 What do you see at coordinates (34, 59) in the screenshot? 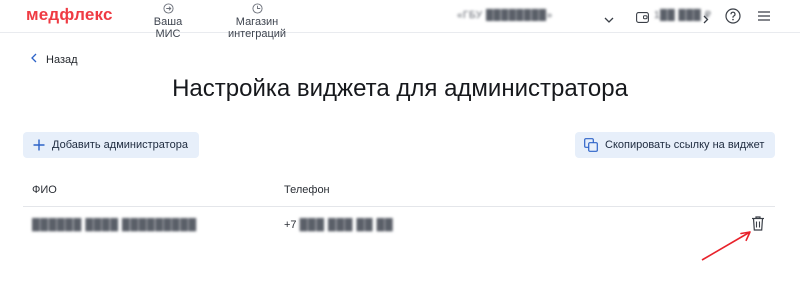
I see `chevron-left-icon` at bounding box center [34, 59].